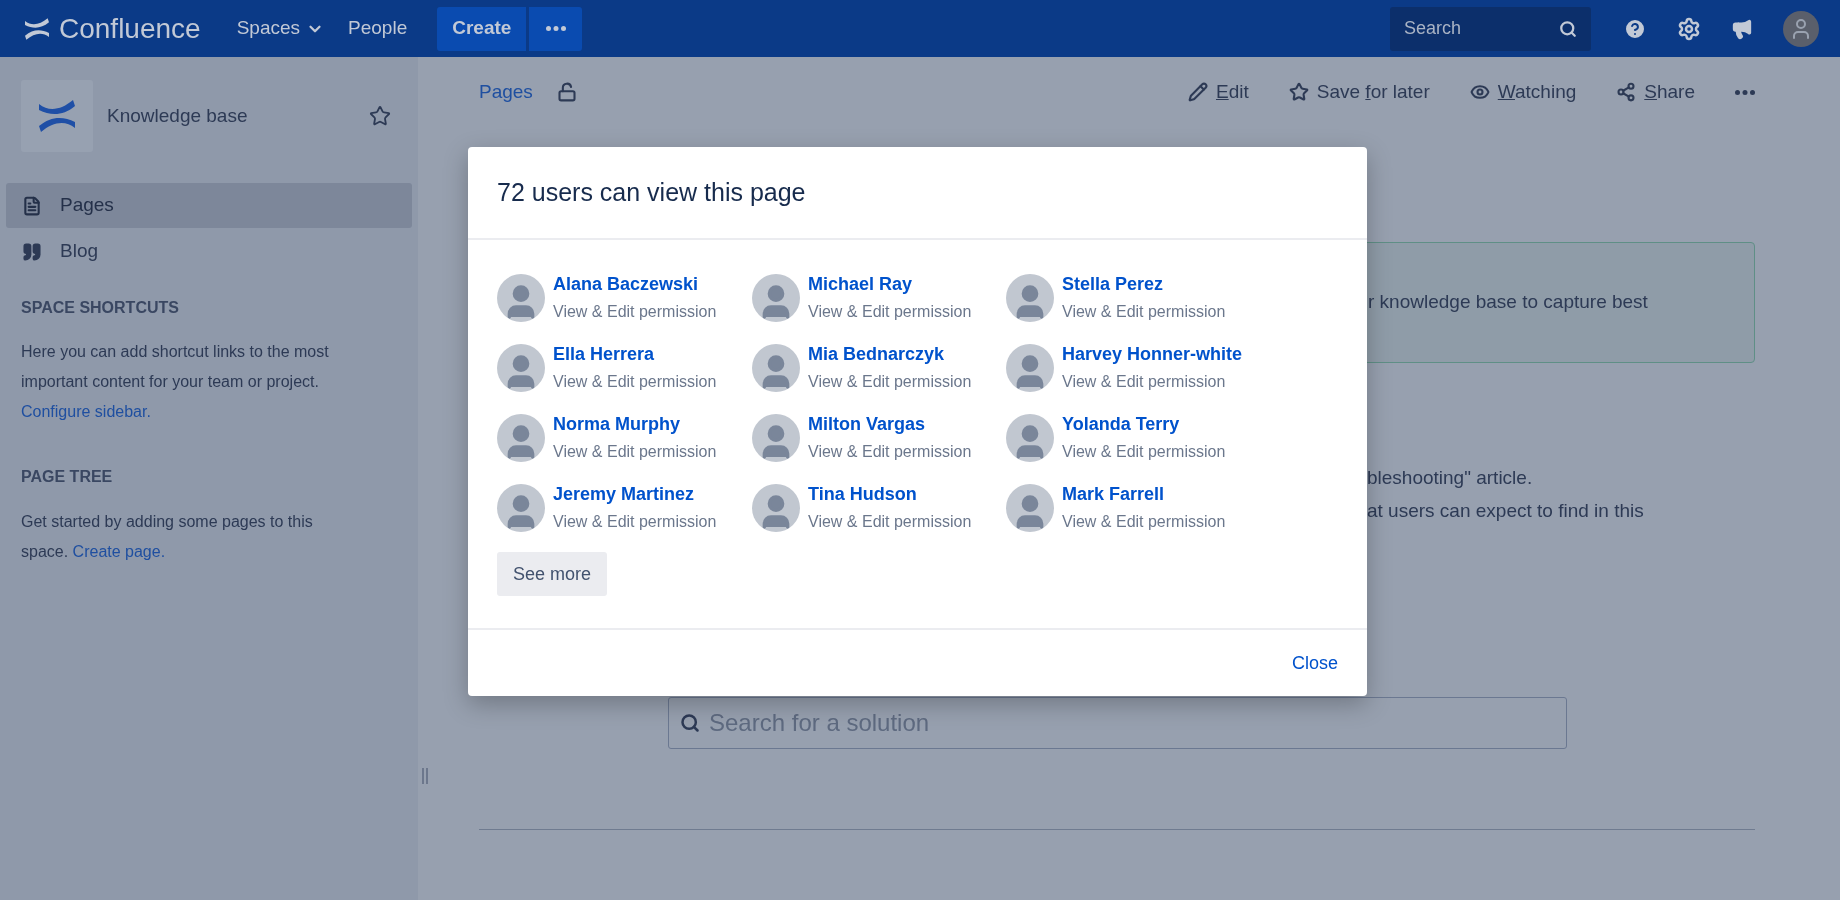 The width and height of the screenshot is (1840, 900). I want to click on logo-text: Confluence, so click(130, 28).